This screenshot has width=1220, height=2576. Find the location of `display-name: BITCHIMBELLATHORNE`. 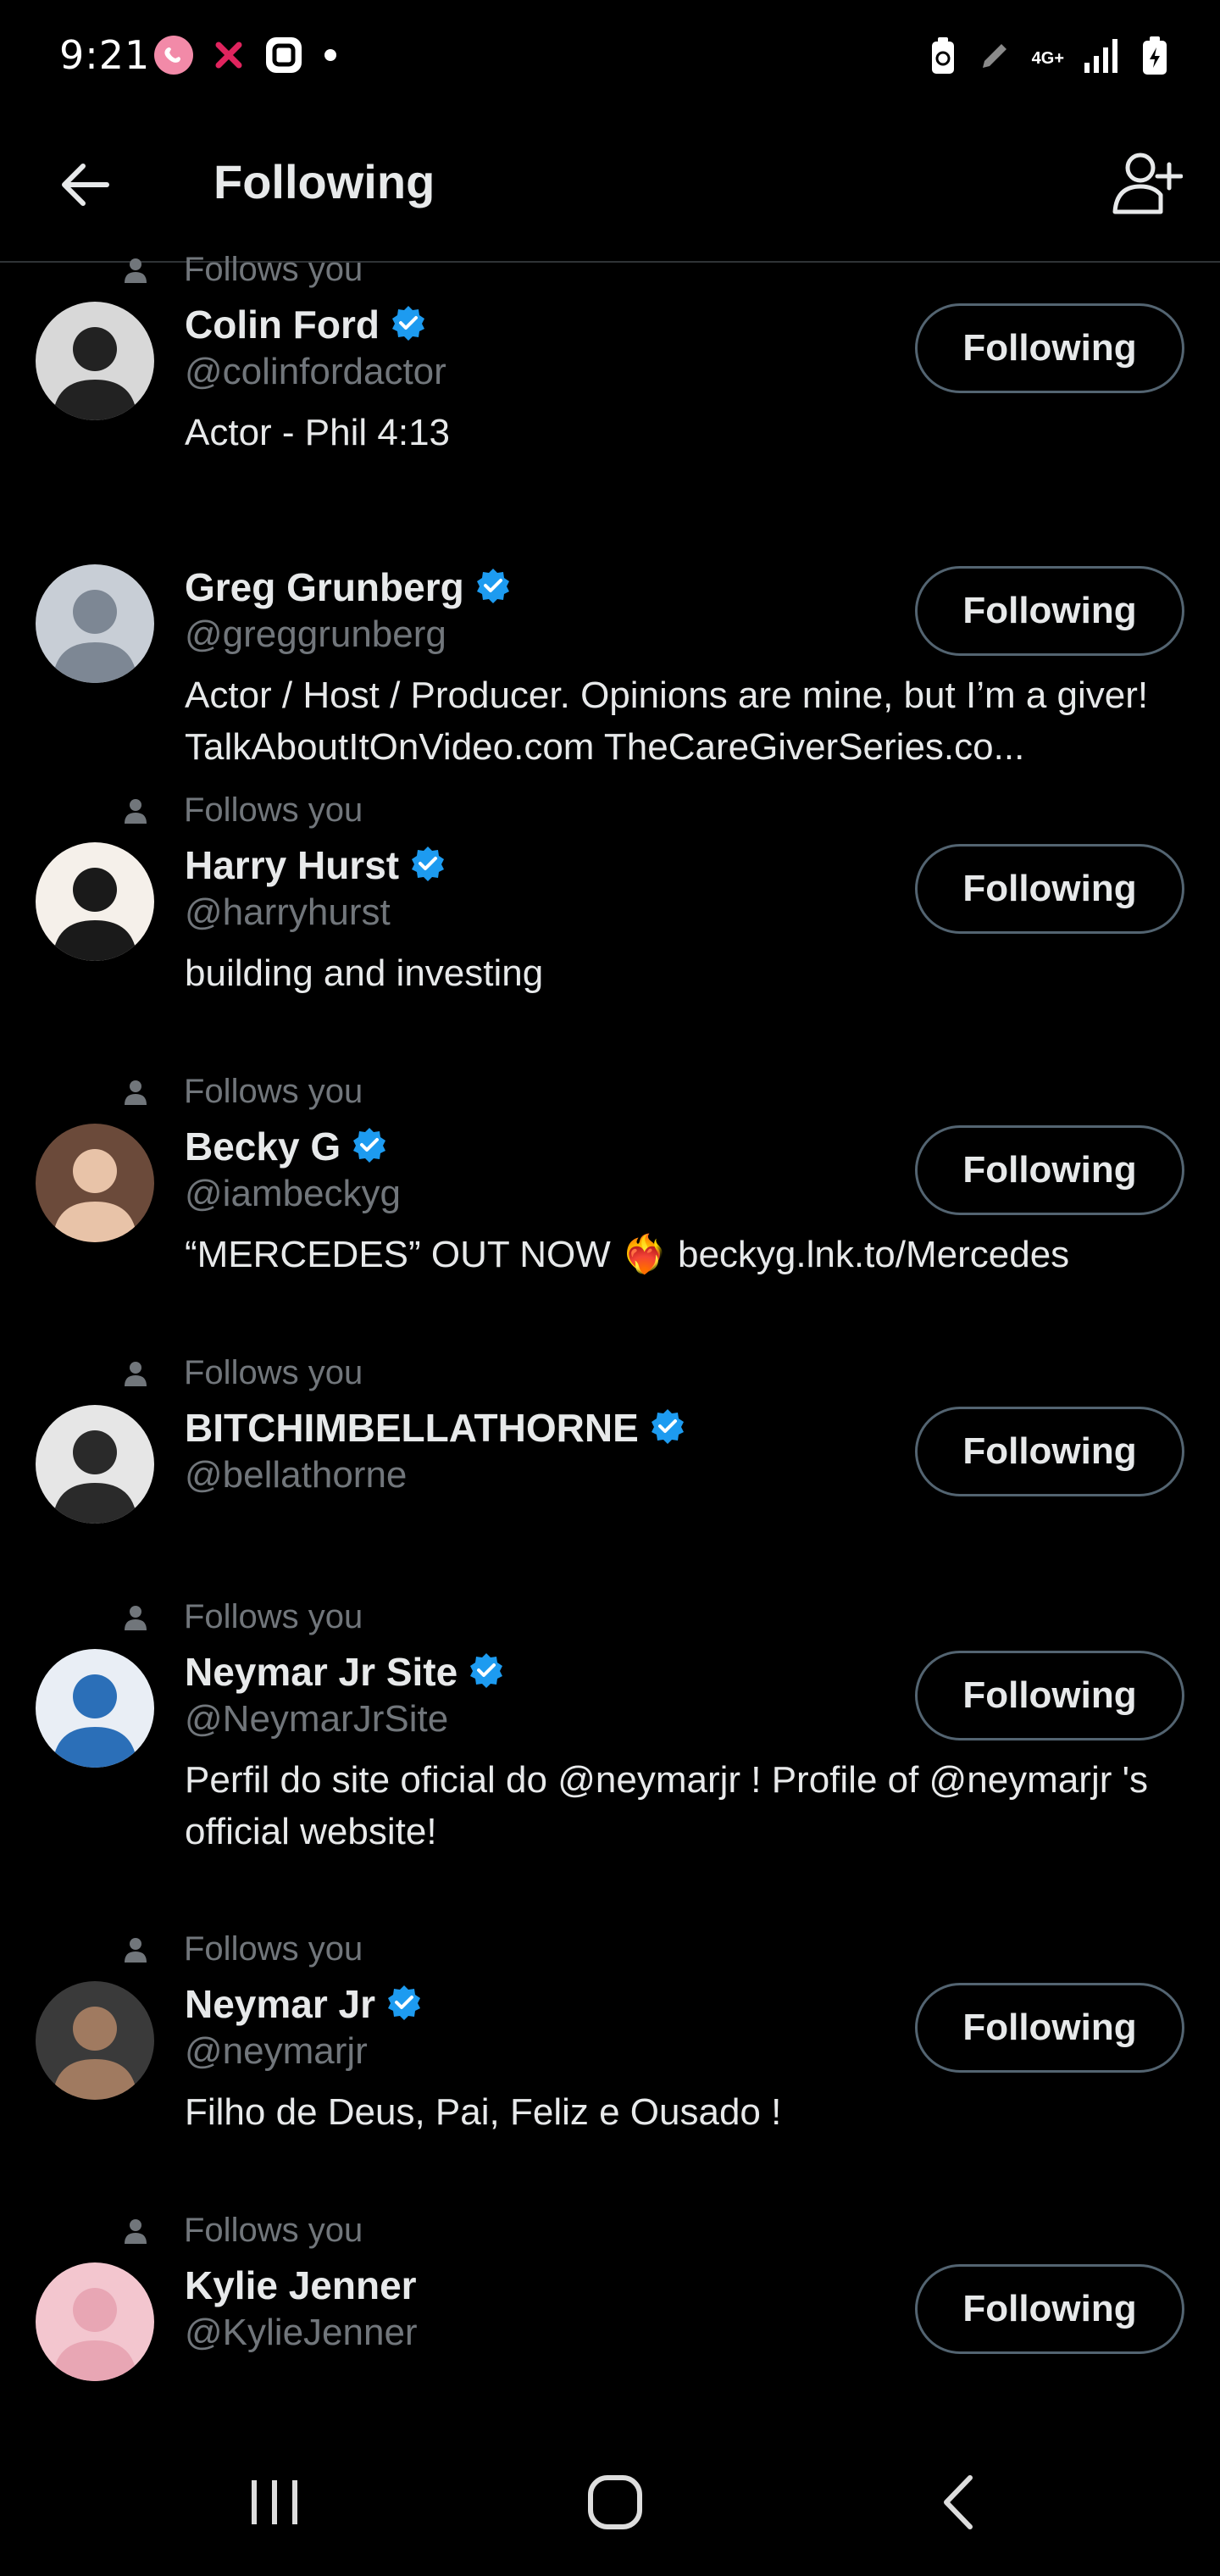

display-name: BITCHIMBELLATHORNE is located at coordinates (412, 1428).